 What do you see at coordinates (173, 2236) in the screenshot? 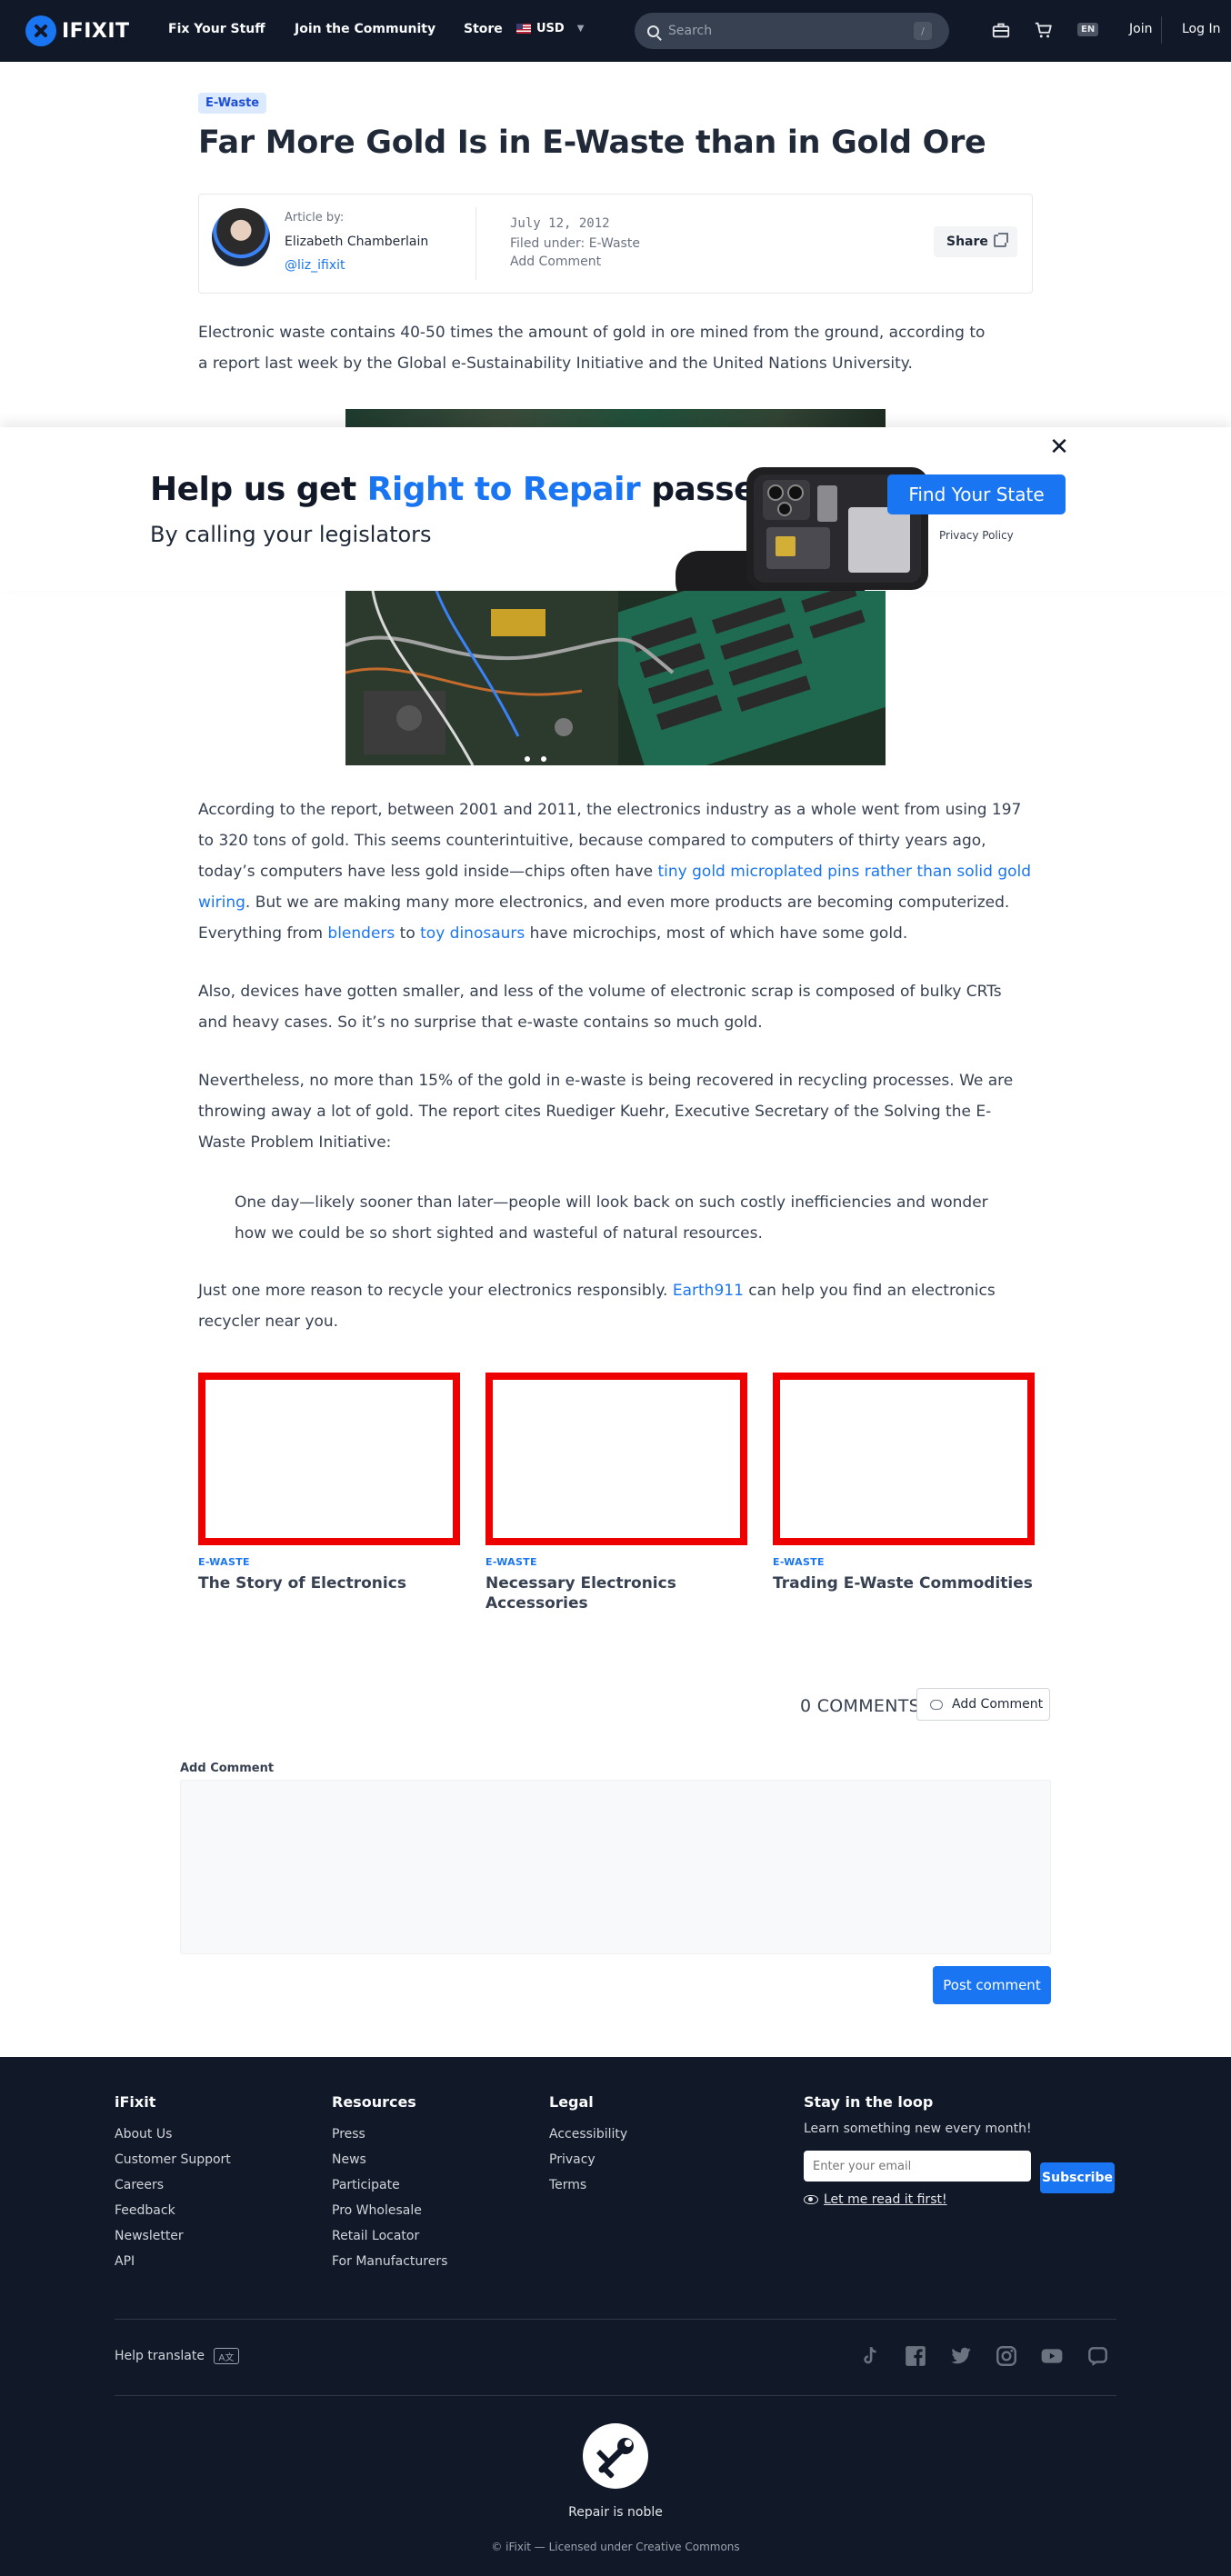
I see `footer-link: Newsletter` at bounding box center [173, 2236].